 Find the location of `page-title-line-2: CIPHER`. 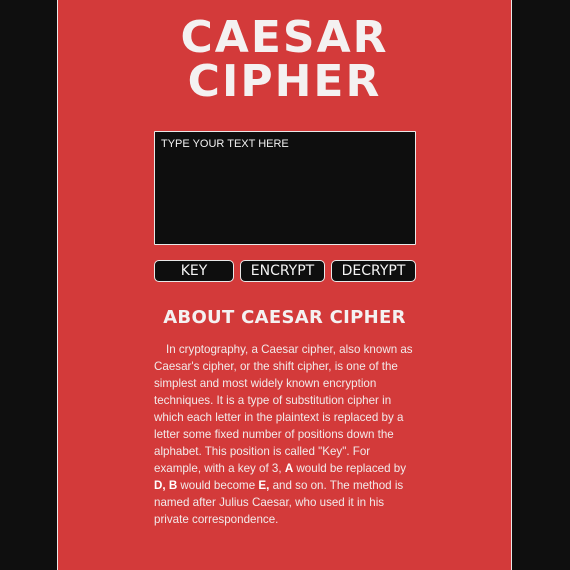

page-title-line-2: CIPHER is located at coordinates (284, 81).